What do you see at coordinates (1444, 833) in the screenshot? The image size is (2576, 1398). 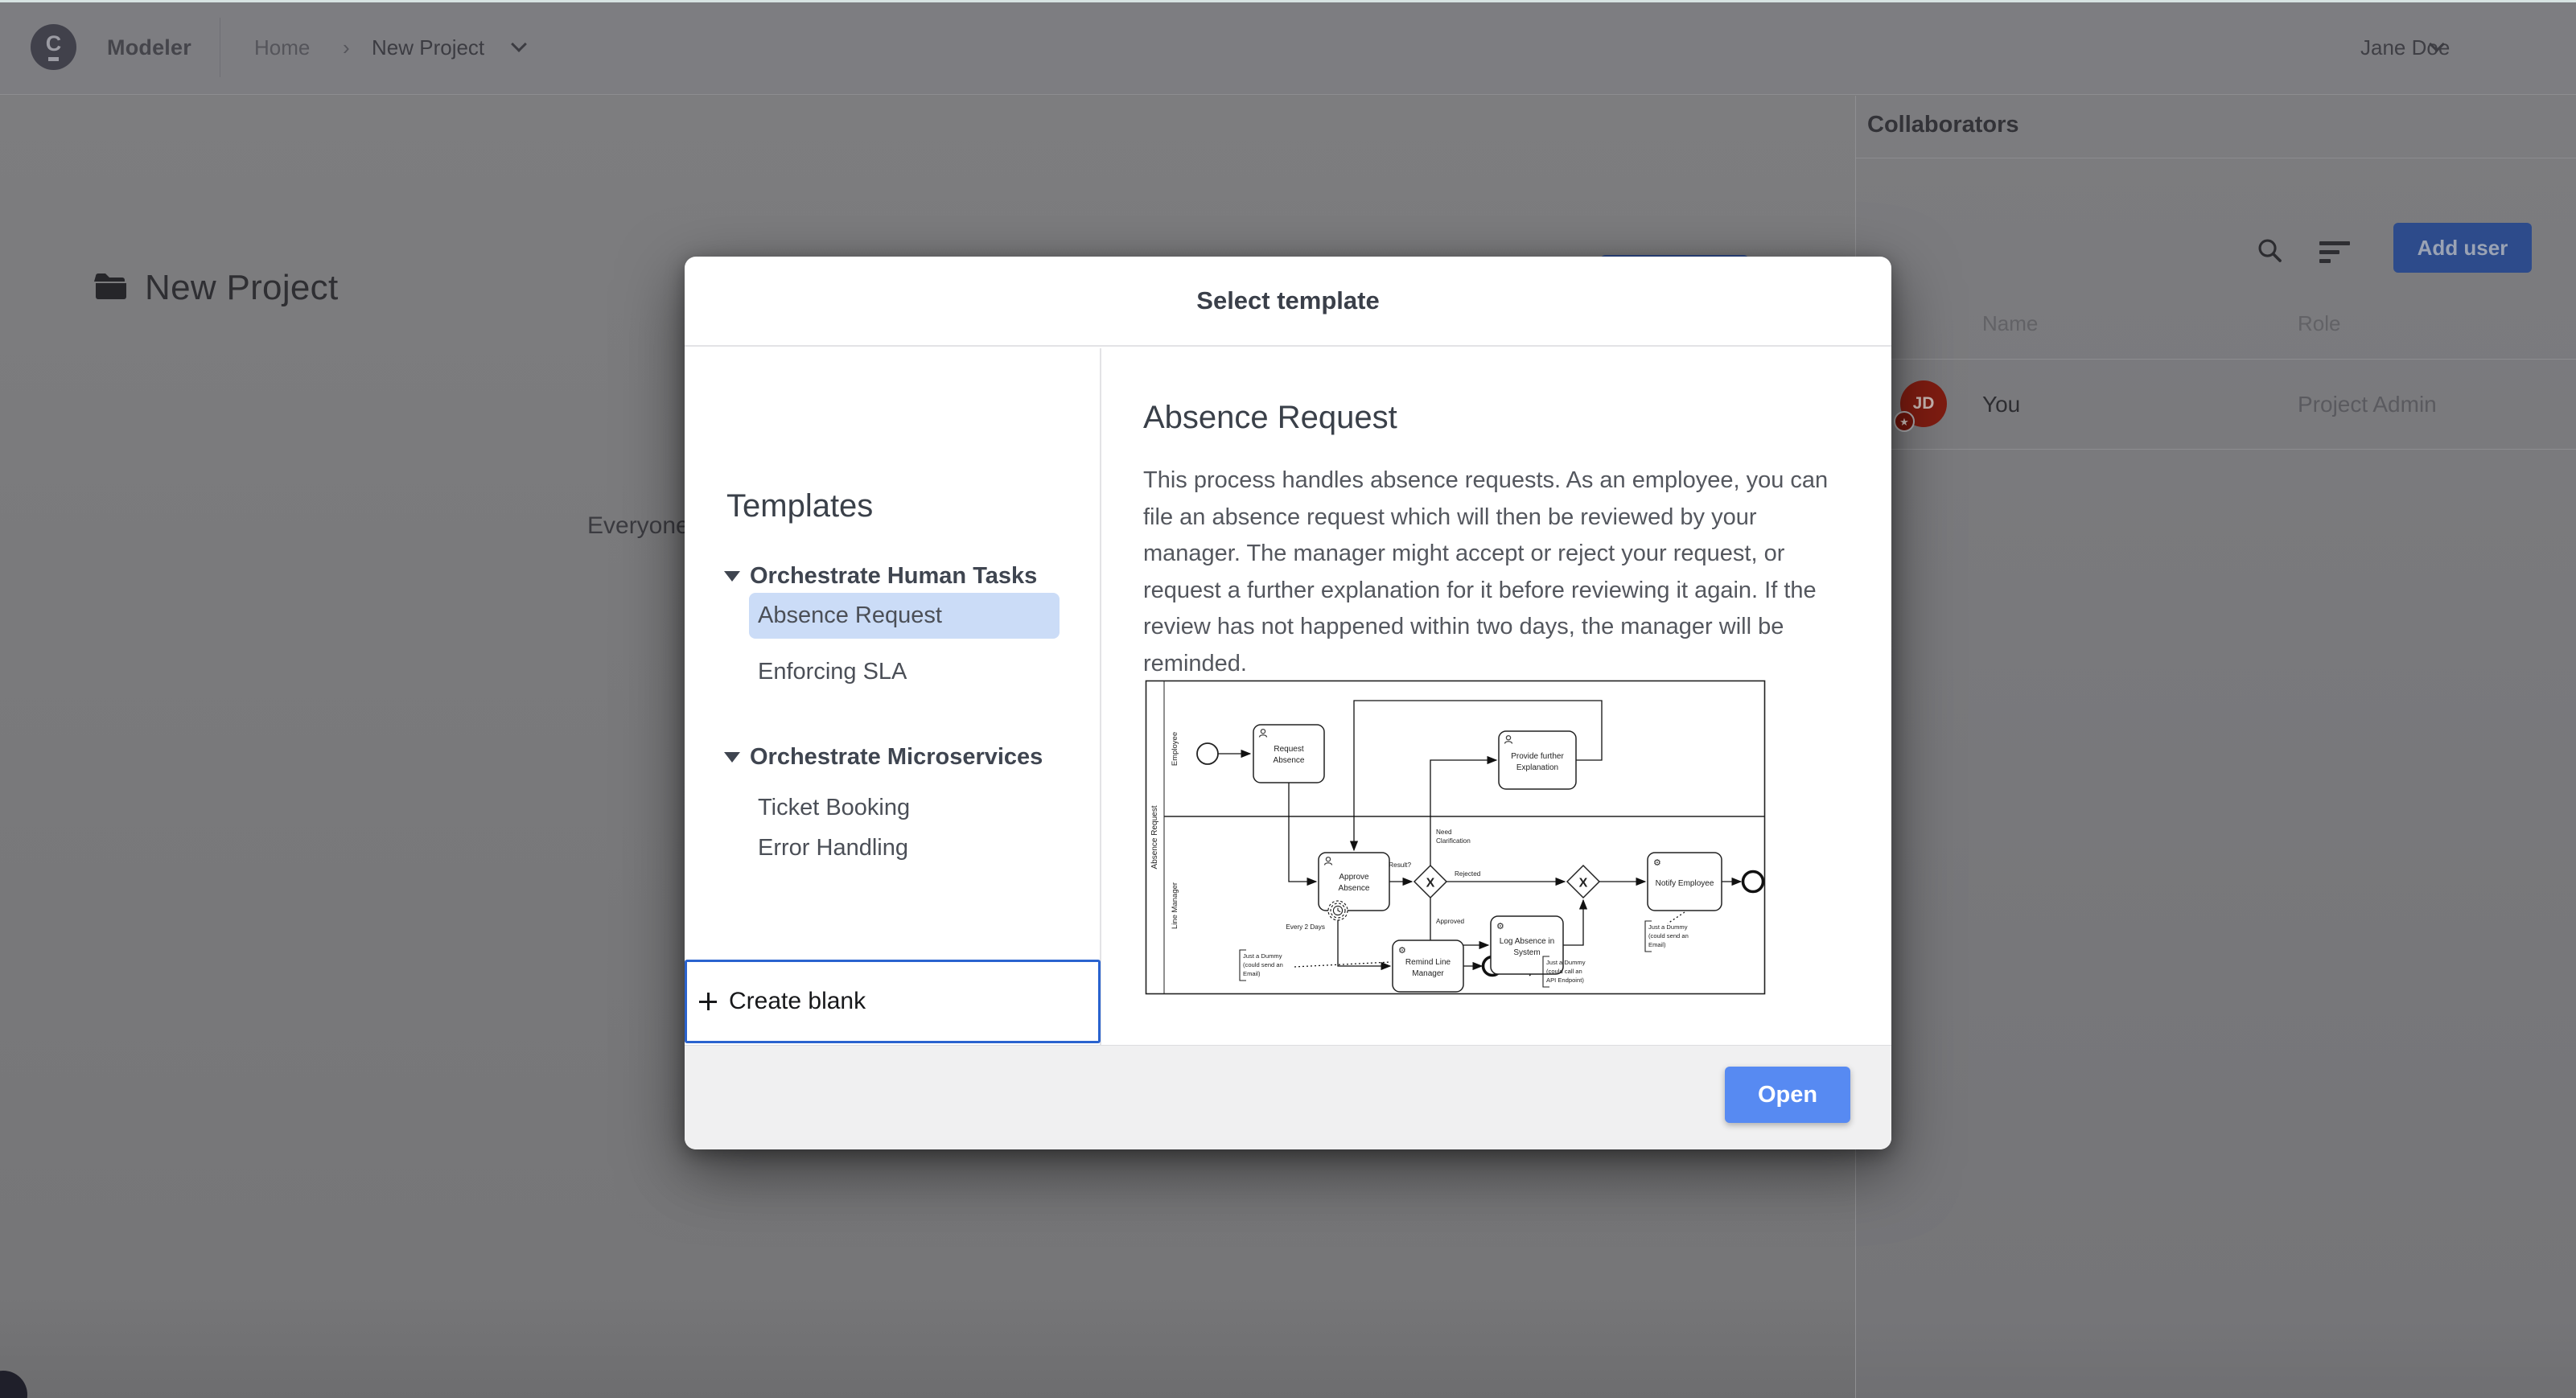 I see `svg-text: Need` at bounding box center [1444, 833].